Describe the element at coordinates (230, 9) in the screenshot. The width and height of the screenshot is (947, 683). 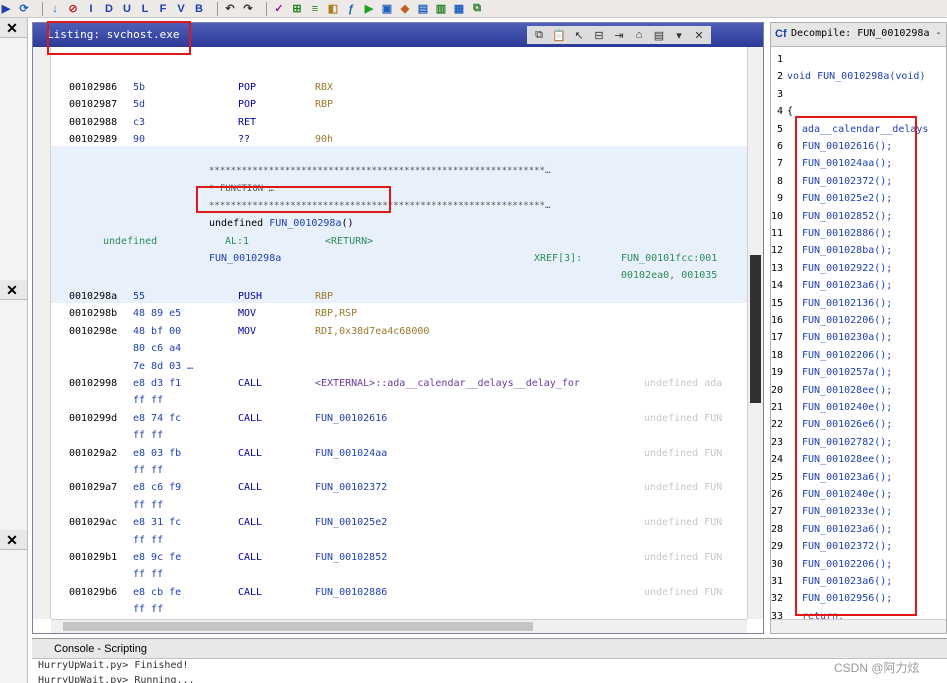
I see `toolbar-button-11: ↶` at that location.